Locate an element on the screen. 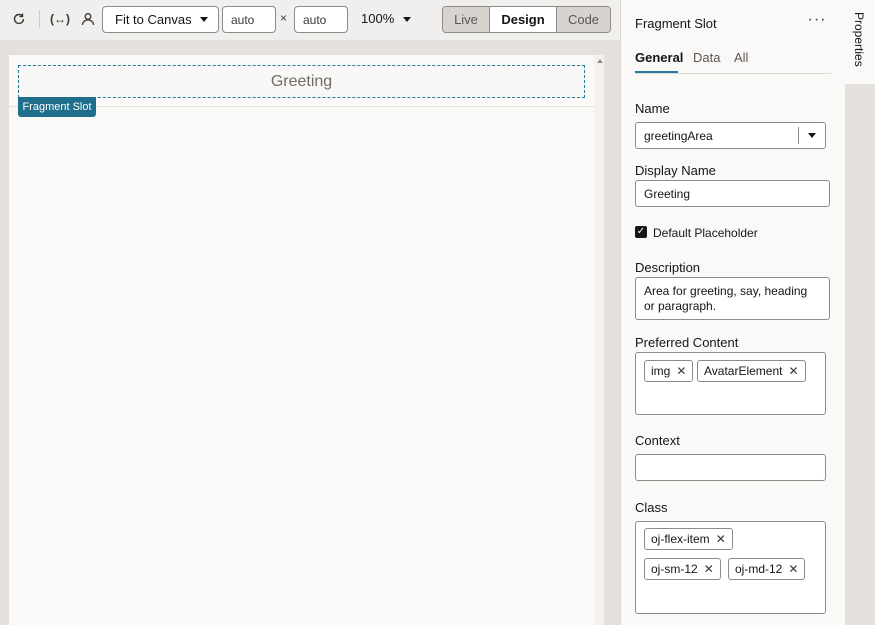 The width and height of the screenshot is (875, 625). fragment-slot-badge: Fragment Slot is located at coordinates (57, 107).